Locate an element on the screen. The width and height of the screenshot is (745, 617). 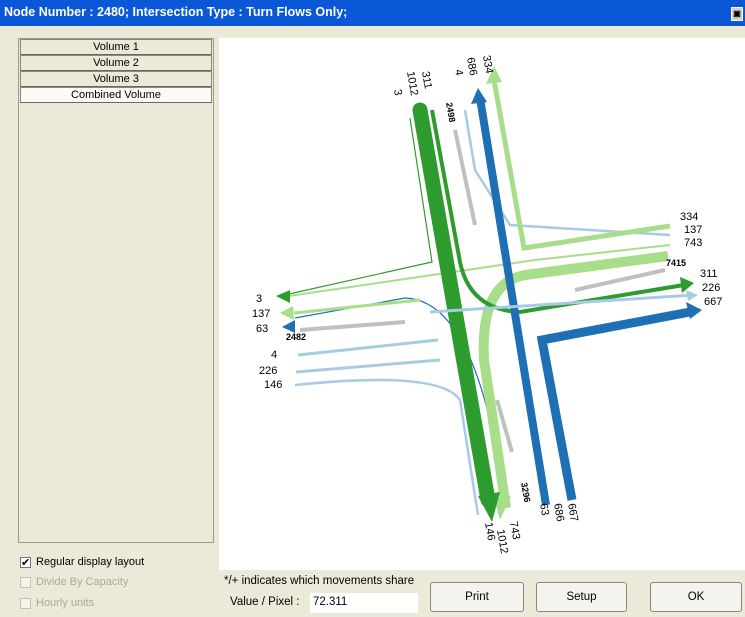
regular-layout-checkbox: ✔ is located at coordinates (25, 562).